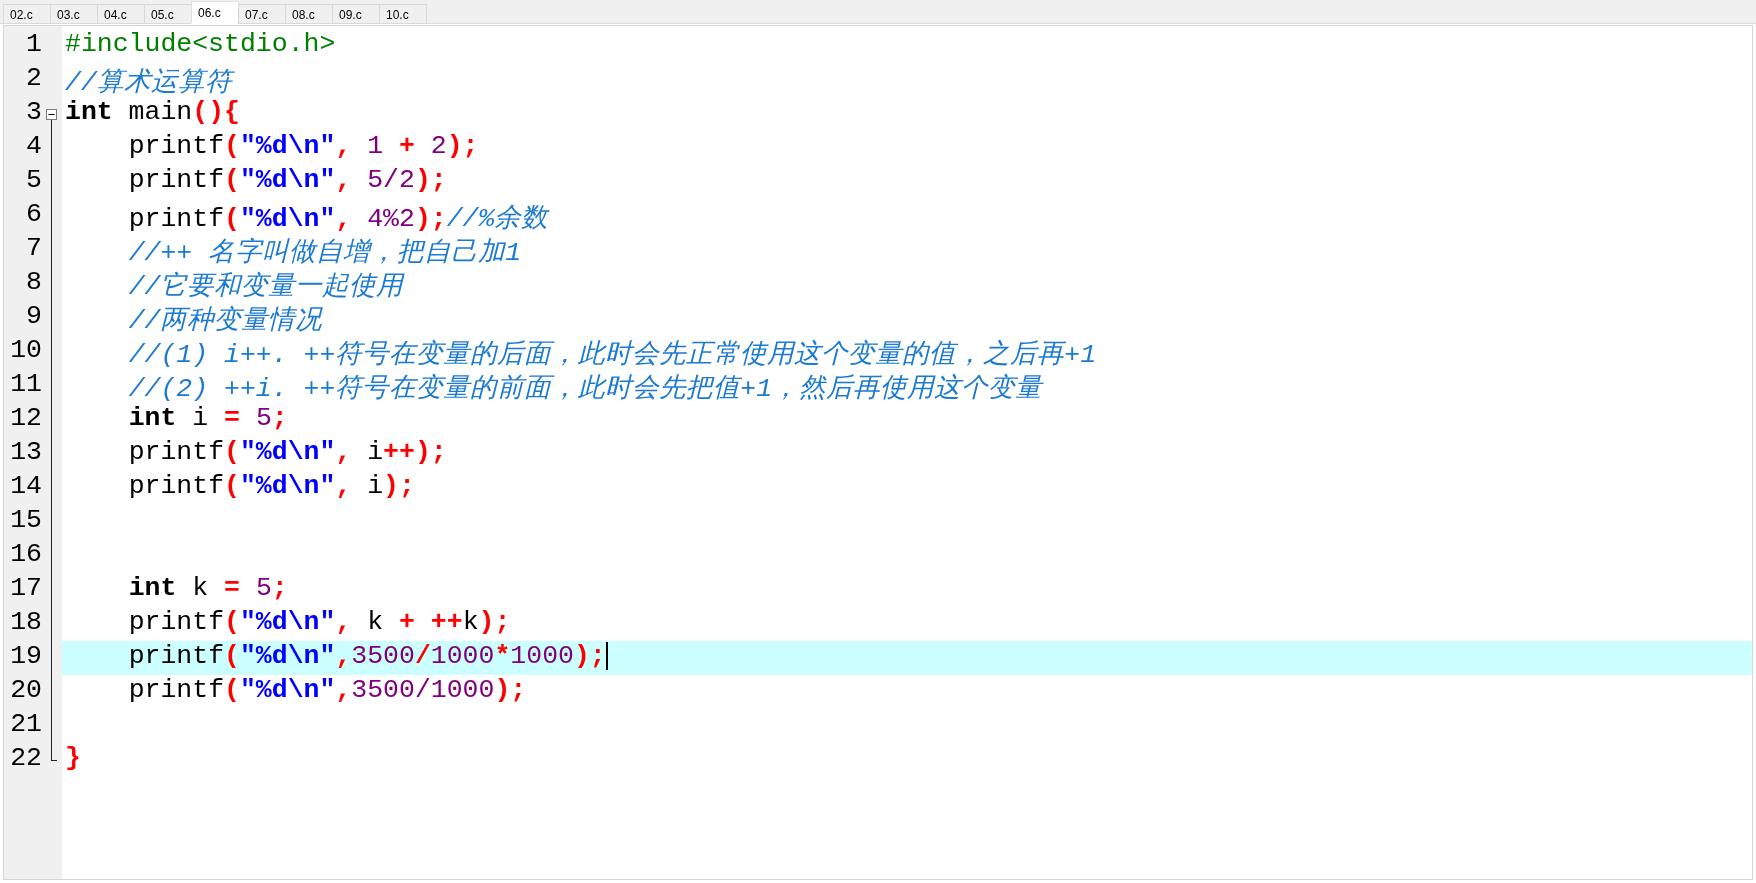 The width and height of the screenshot is (1756, 883). Describe the element at coordinates (25, 453) in the screenshot. I see `line-number: 13` at that location.